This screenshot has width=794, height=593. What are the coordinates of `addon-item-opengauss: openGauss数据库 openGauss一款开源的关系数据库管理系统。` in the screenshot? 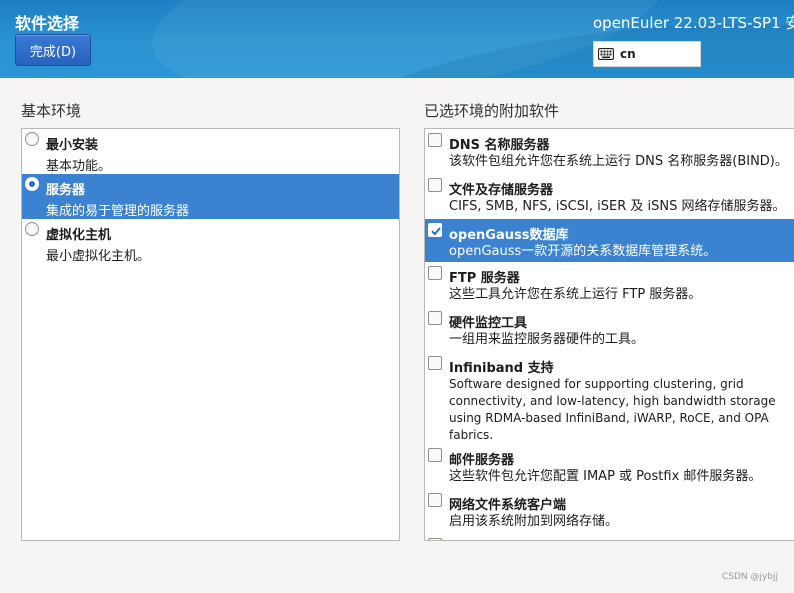 It's located at (609, 240).